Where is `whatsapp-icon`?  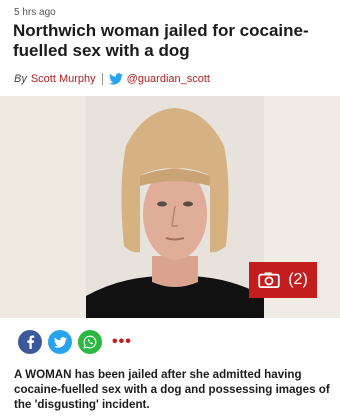
whatsapp-icon is located at coordinates (90, 342).